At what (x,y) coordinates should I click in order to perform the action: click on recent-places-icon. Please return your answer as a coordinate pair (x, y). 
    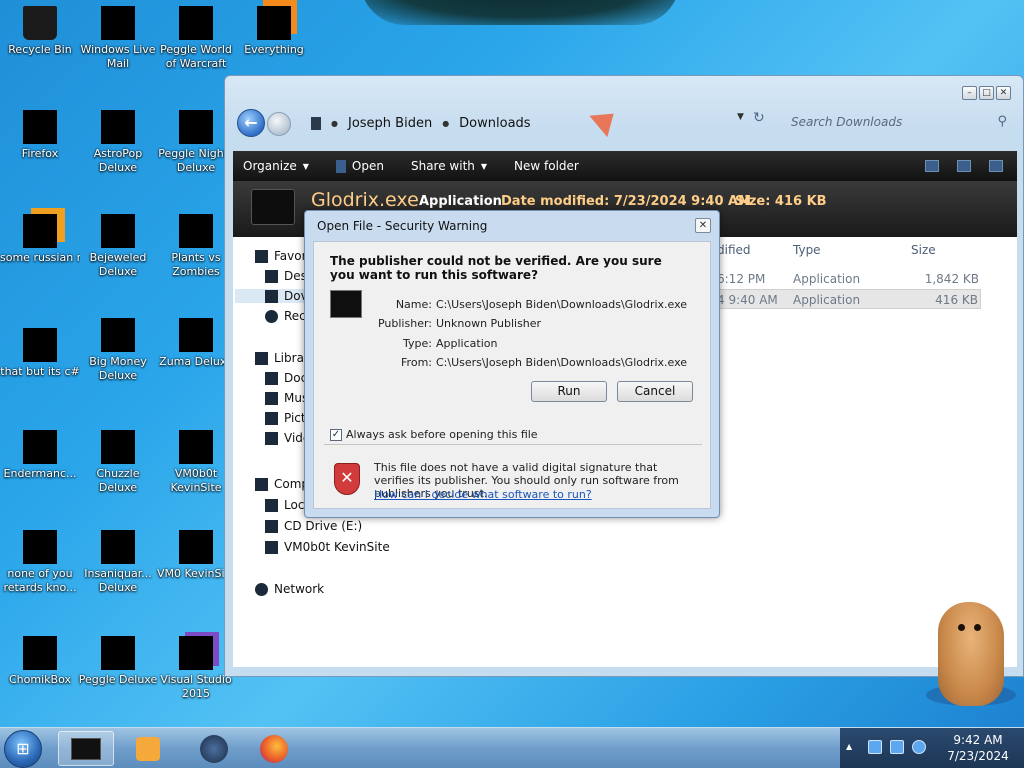
    Looking at the image, I should click on (271, 316).